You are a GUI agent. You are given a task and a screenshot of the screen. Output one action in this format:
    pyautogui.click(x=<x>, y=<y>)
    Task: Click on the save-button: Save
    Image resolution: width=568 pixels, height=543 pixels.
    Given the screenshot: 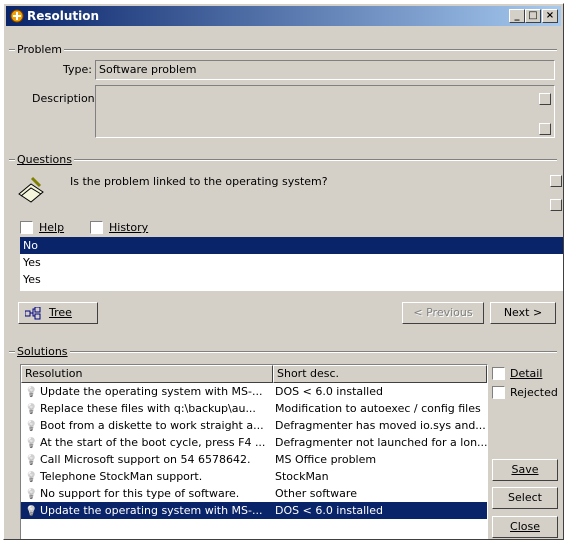 What is the action you would take?
    pyautogui.click(x=525, y=470)
    